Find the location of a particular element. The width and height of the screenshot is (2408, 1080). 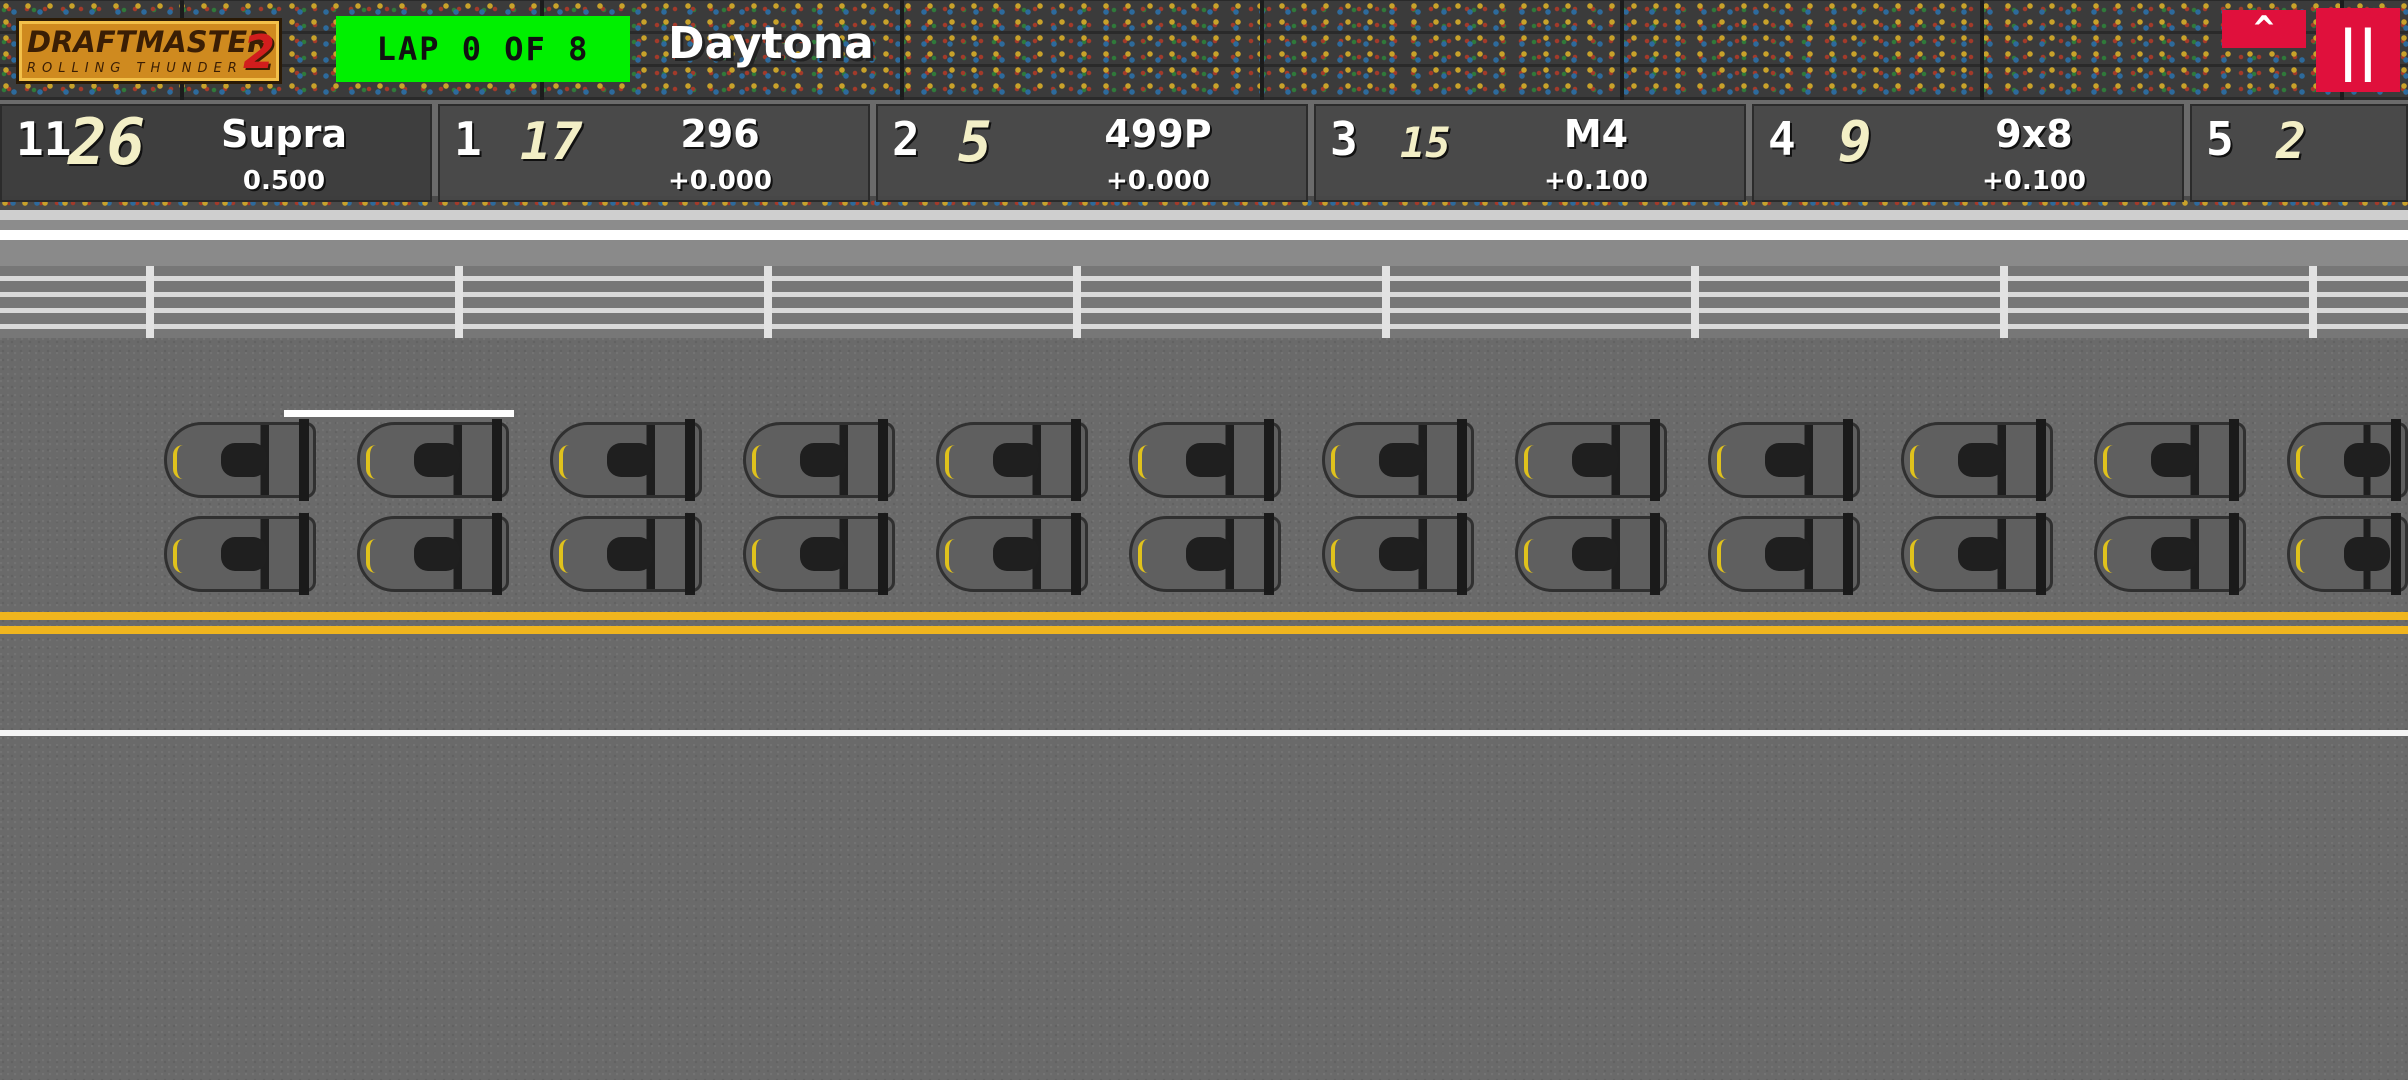

standing-car-model: 499P is located at coordinates (1158, 134).